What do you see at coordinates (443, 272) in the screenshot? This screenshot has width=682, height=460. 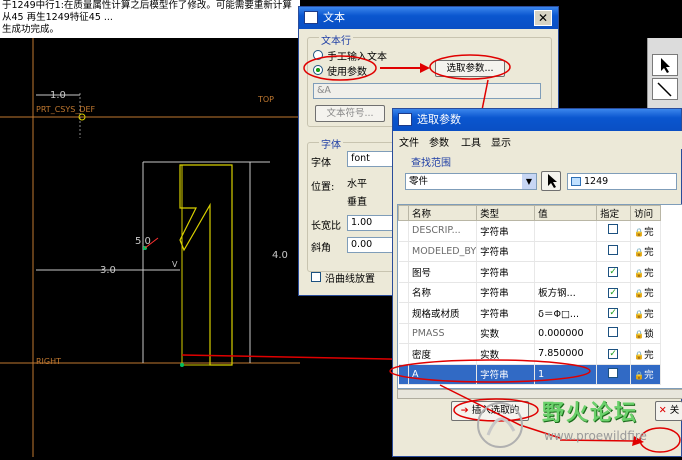 I see `param-name-cell: 图号` at bounding box center [443, 272].